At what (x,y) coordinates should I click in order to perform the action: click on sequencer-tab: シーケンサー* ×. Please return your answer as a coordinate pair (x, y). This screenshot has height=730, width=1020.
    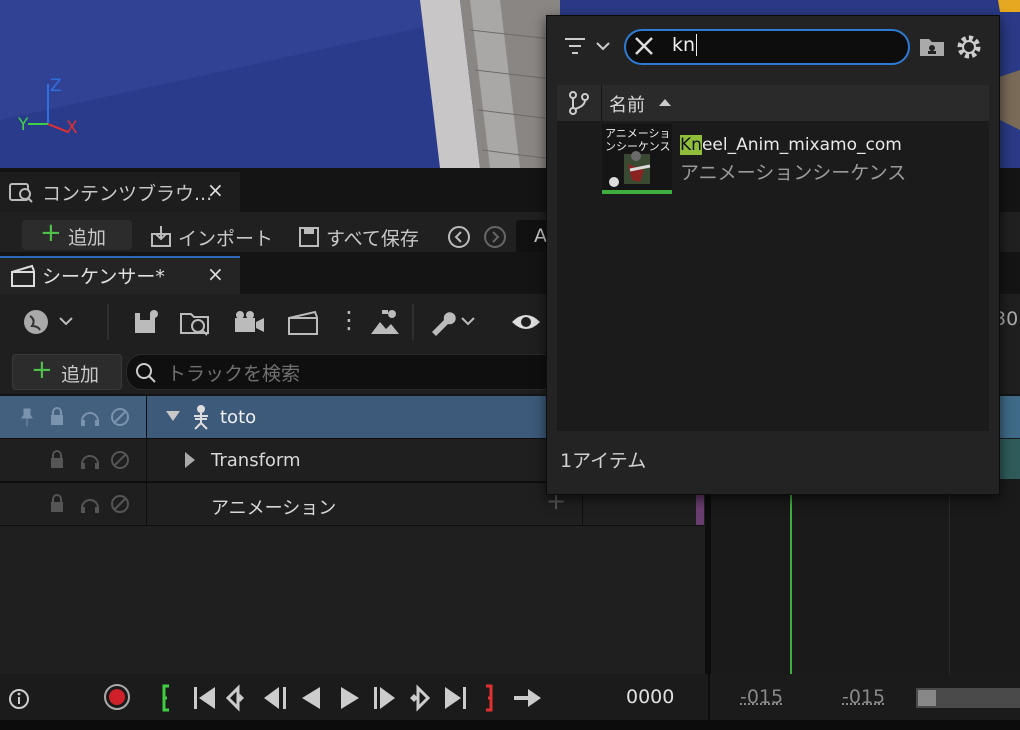
    Looking at the image, I should click on (120, 276).